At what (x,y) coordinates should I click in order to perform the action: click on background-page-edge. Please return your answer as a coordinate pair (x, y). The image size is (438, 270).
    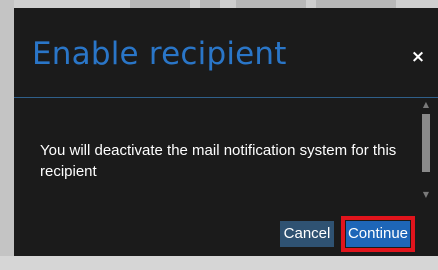
    Looking at the image, I should click on (7, 135).